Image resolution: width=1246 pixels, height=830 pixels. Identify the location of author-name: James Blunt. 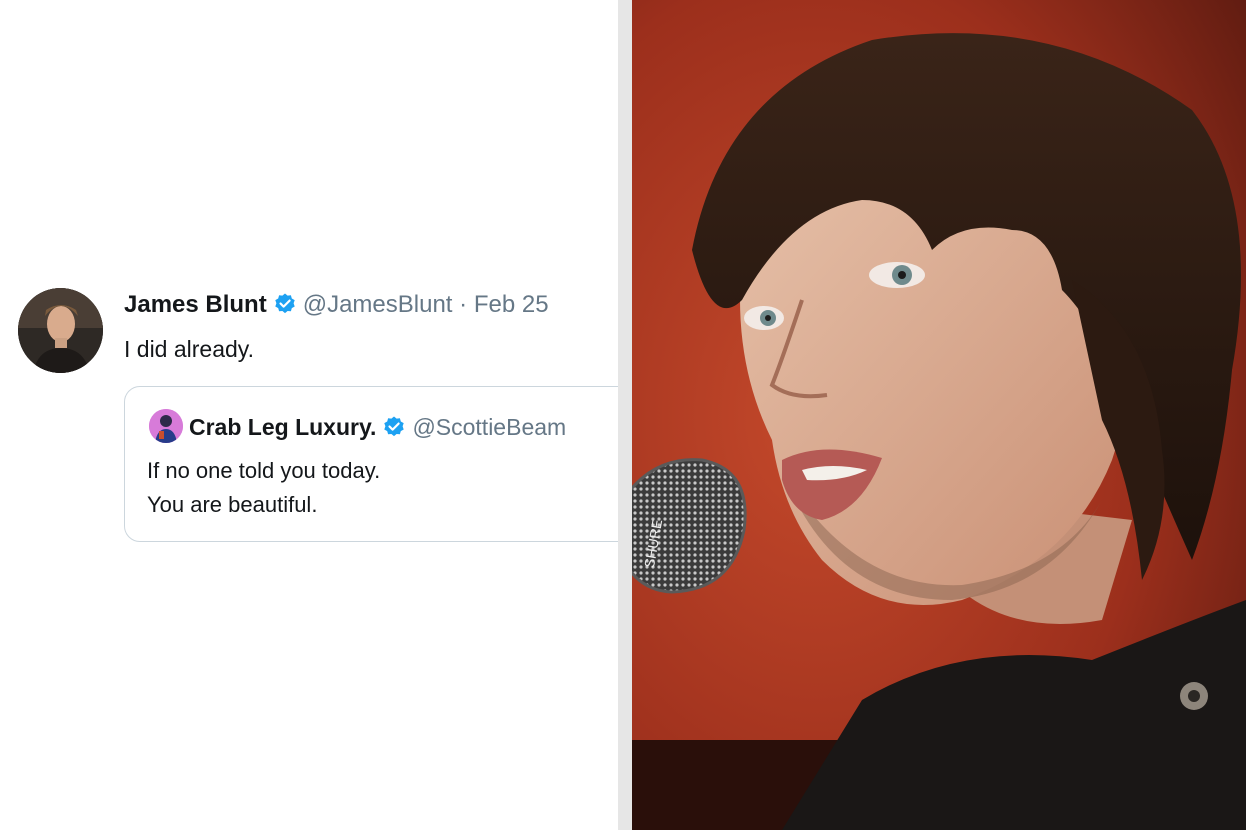
(195, 304).